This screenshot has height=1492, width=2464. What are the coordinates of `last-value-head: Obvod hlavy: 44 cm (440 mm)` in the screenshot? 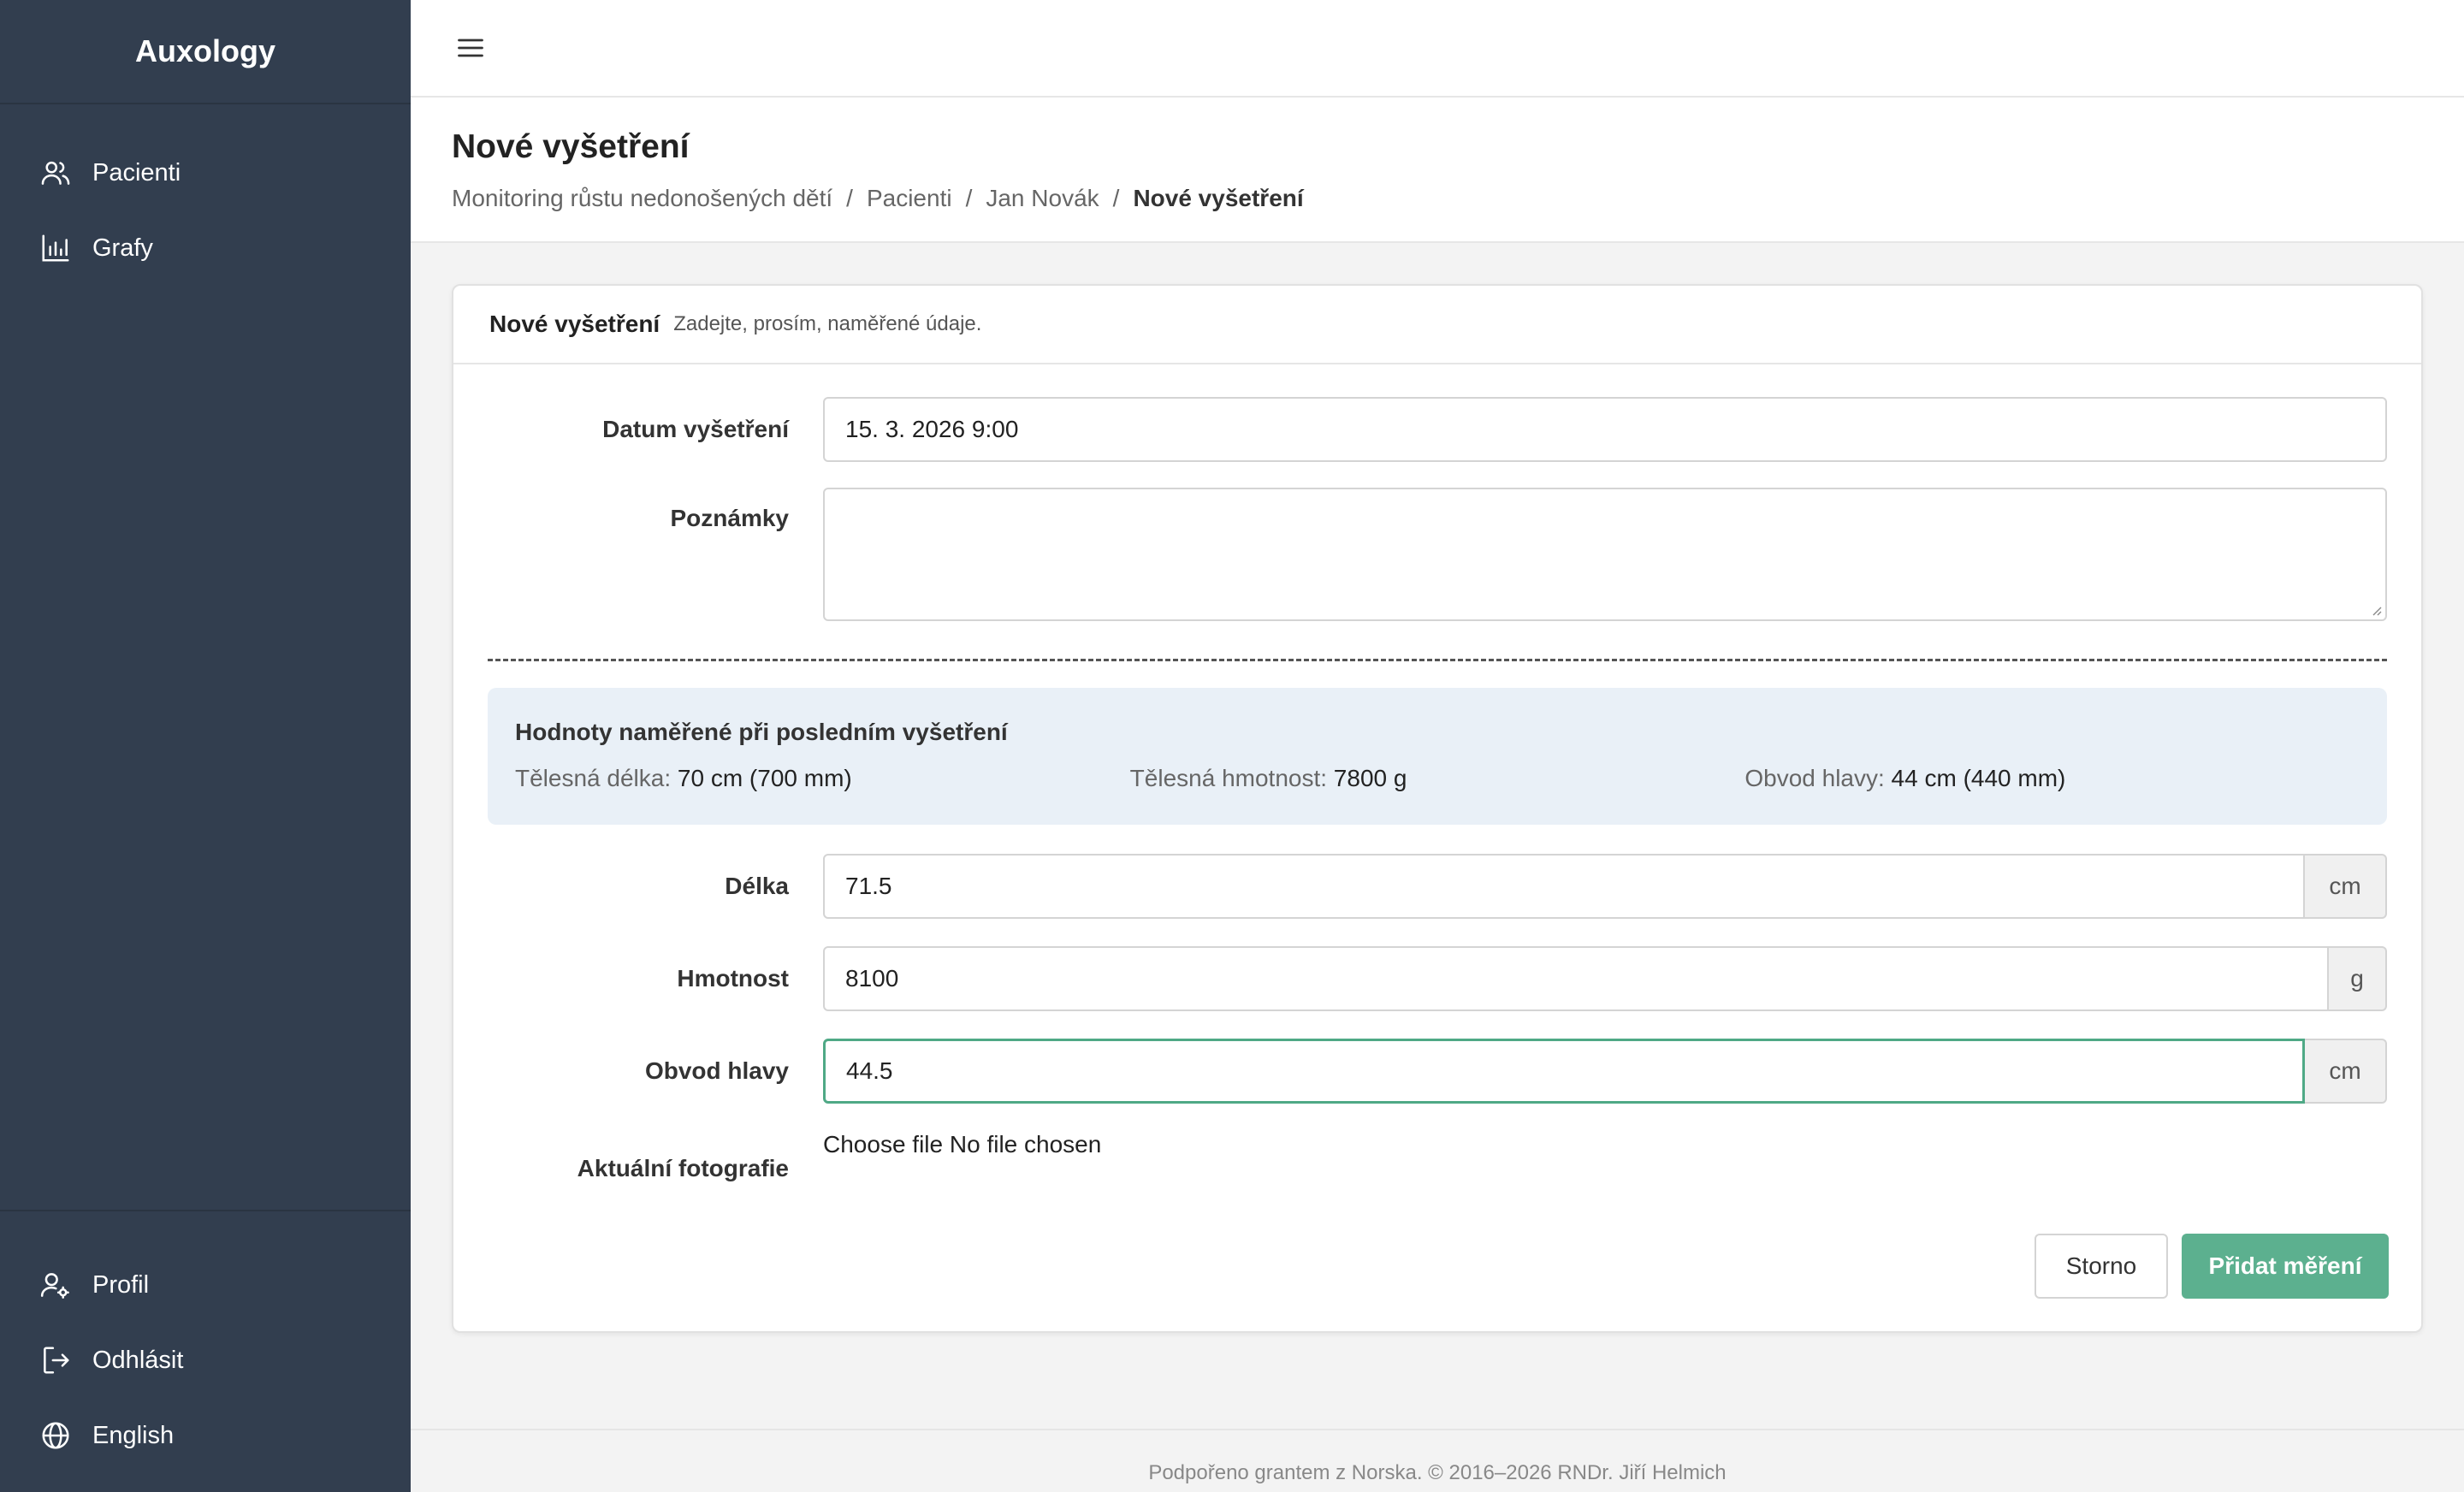 It's located at (2052, 778).